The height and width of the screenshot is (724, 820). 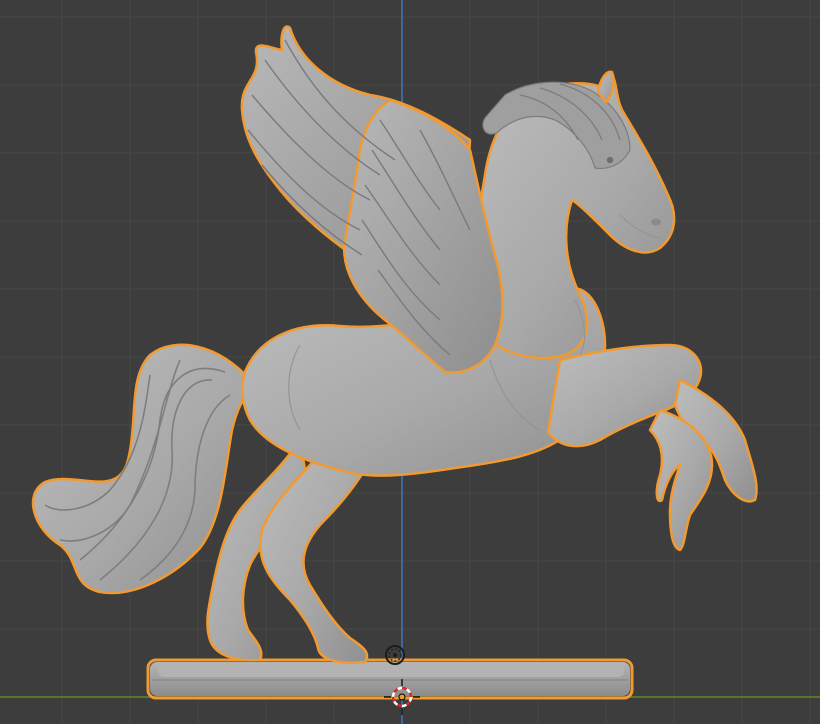 I want to click on model-base, so click(x=390, y=679).